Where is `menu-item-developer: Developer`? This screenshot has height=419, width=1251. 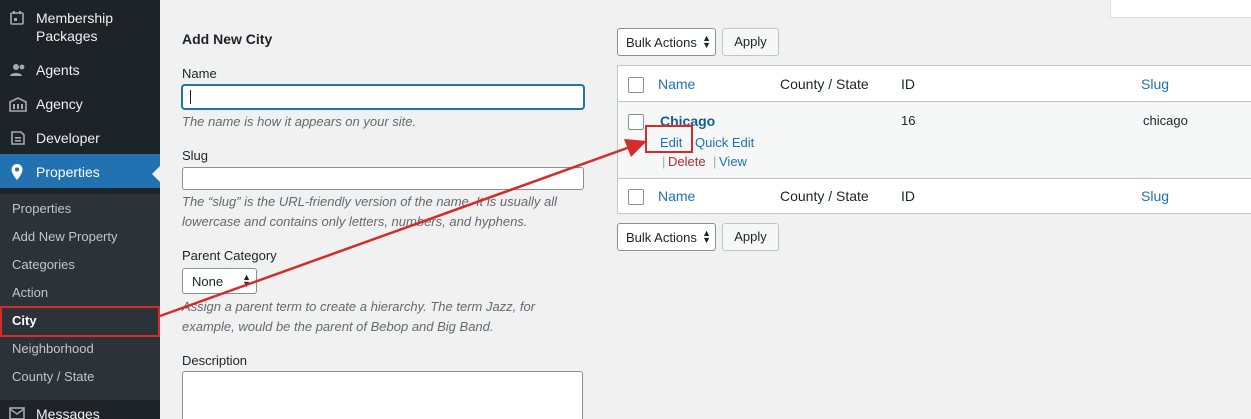 menu-item-developer: Developer is located at coordinates (80, 139).